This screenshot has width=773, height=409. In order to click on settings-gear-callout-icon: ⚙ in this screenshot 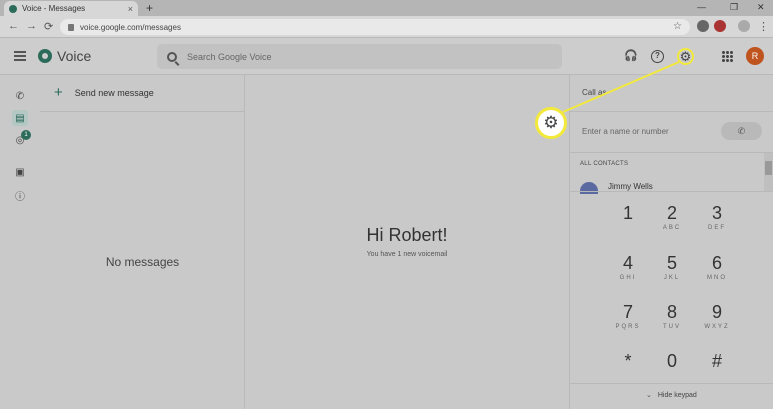, I will do `click(551, 123)`.